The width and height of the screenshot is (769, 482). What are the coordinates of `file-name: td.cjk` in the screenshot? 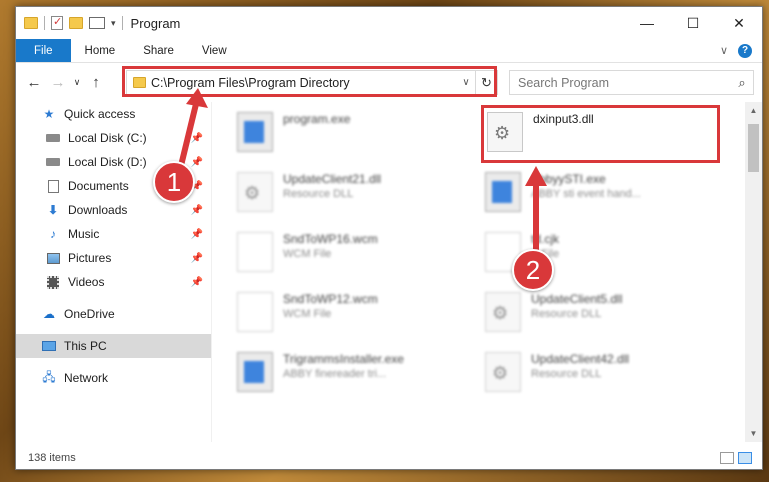 It's located at (545, 239).